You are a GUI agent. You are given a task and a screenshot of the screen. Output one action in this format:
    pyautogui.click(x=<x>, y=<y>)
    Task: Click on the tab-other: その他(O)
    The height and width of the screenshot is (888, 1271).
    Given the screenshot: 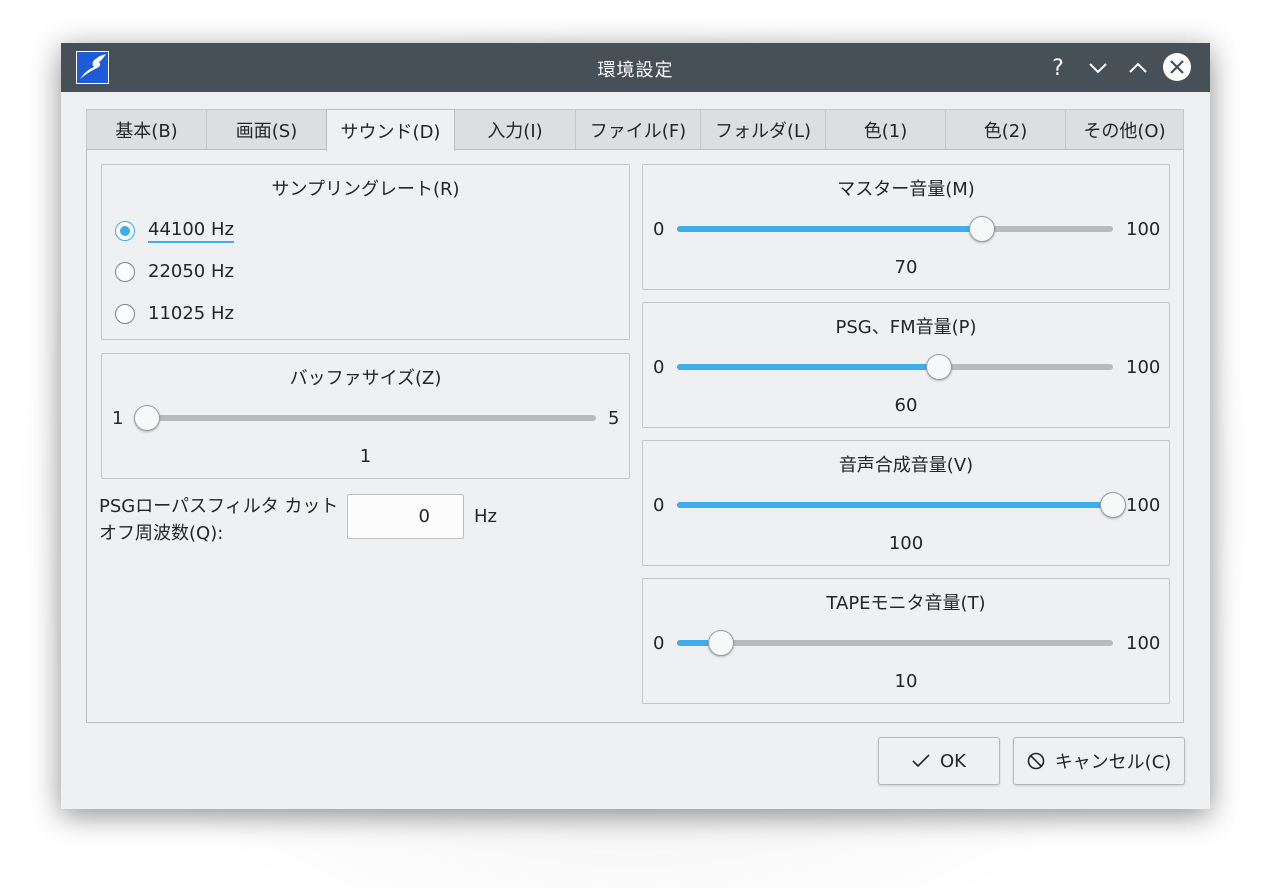 What is the action you would take?
    pyautogui.click(x=1124, y=129)
    